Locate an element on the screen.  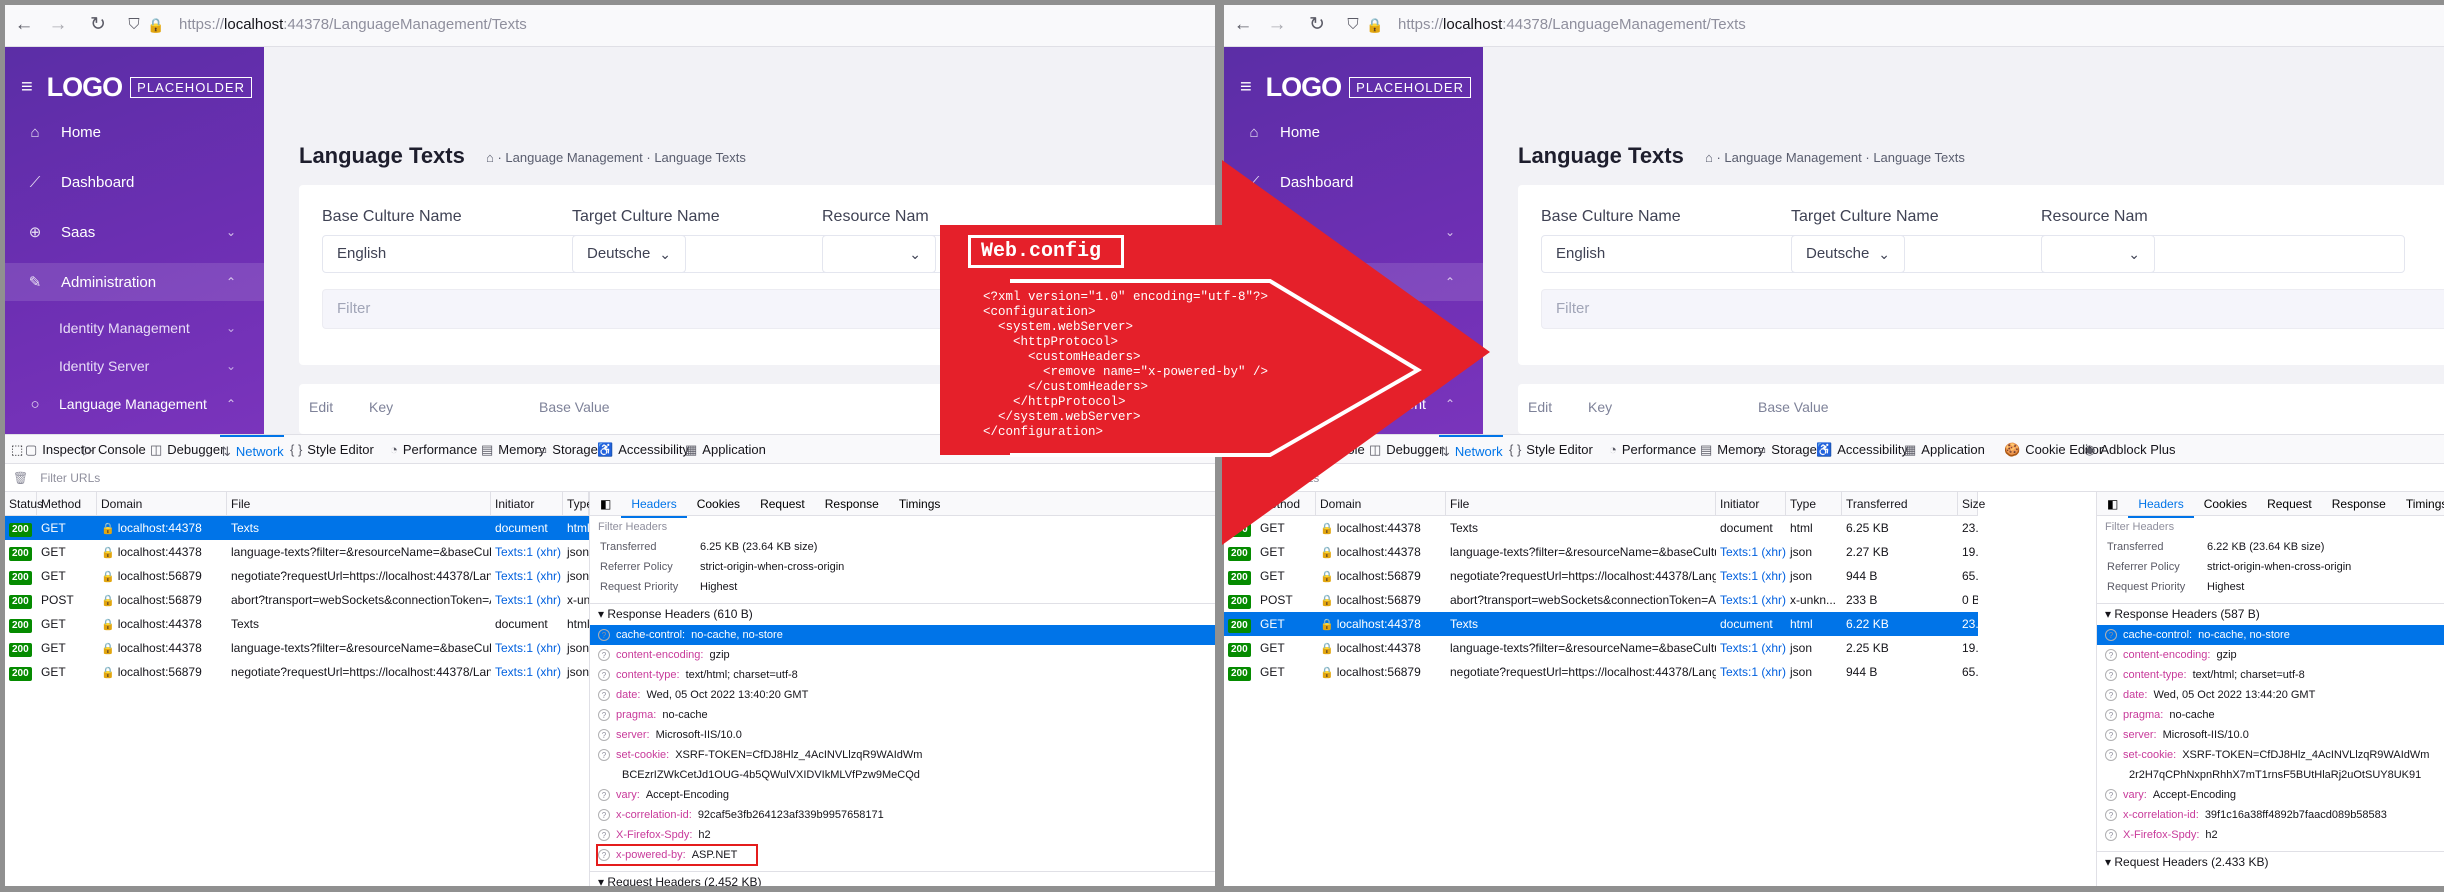
devtools-tab-adblock-plus: ◉ Adblock Plus is located at coordinates (2130, 449).